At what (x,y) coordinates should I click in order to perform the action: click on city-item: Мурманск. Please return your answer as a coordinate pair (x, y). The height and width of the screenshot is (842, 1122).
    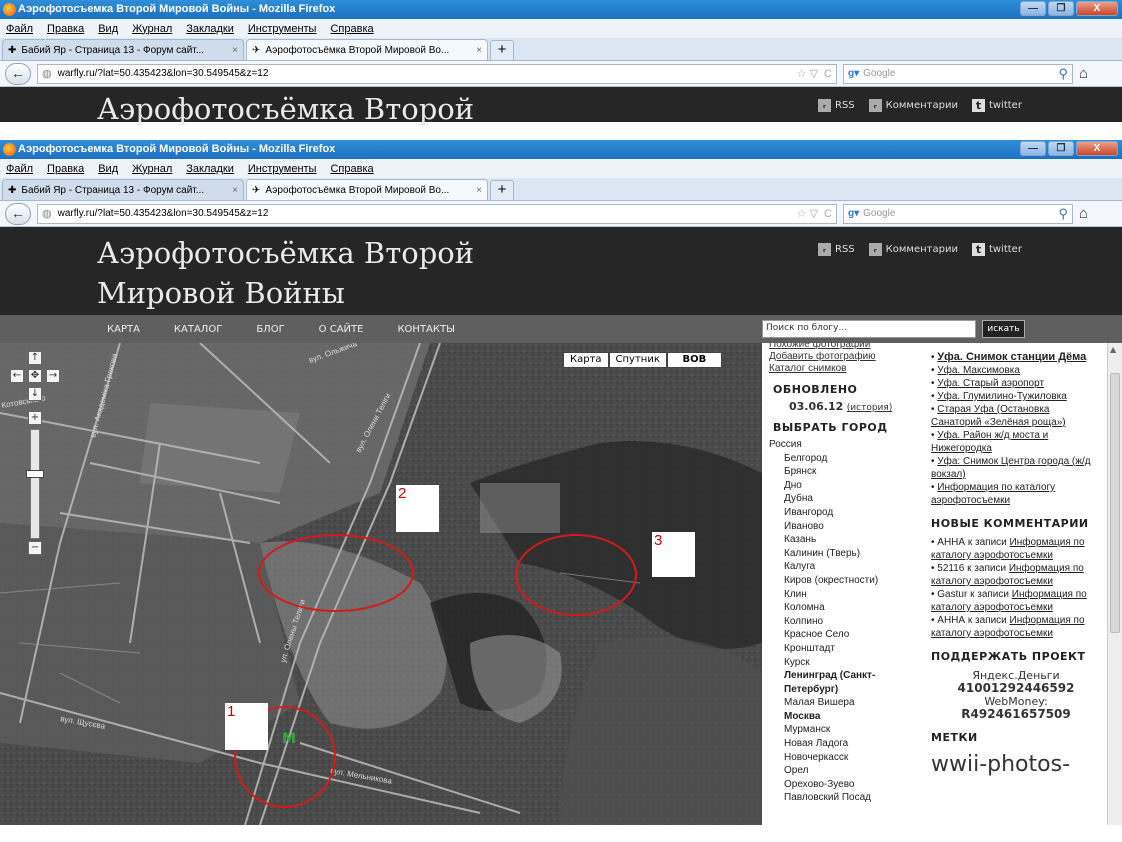
    Looking at the image, I should click on (840, 730).